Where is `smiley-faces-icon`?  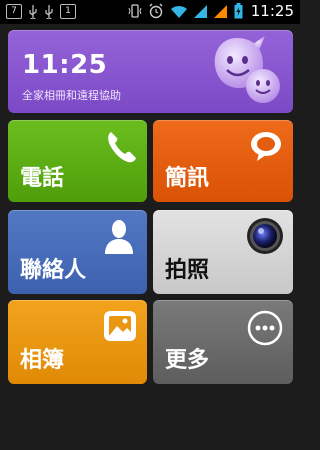 smiley-faces-icon is located at coordinates (247, 69).